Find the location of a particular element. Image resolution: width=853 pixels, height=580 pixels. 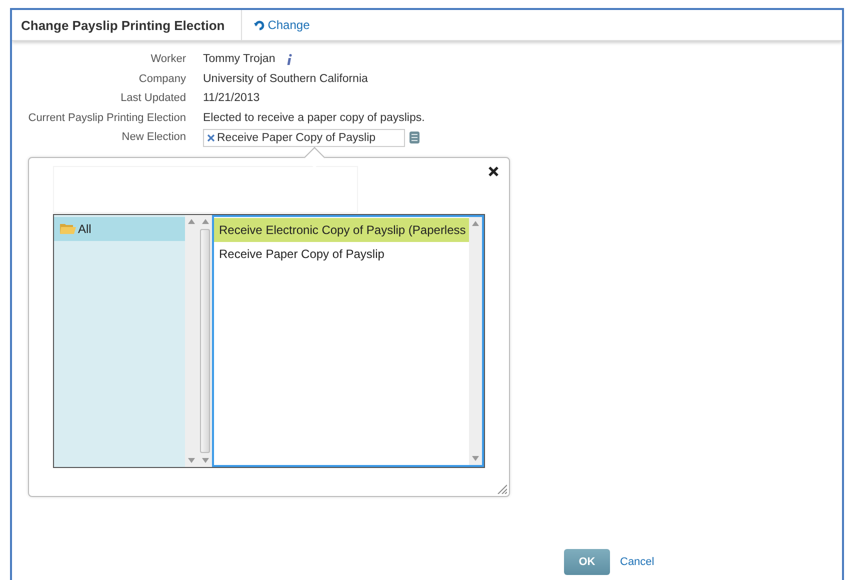

field-label: Current Payslip Printing Election is located at coordinates (106, 118).